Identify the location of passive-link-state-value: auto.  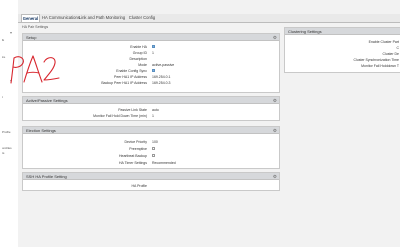
(155, 110).